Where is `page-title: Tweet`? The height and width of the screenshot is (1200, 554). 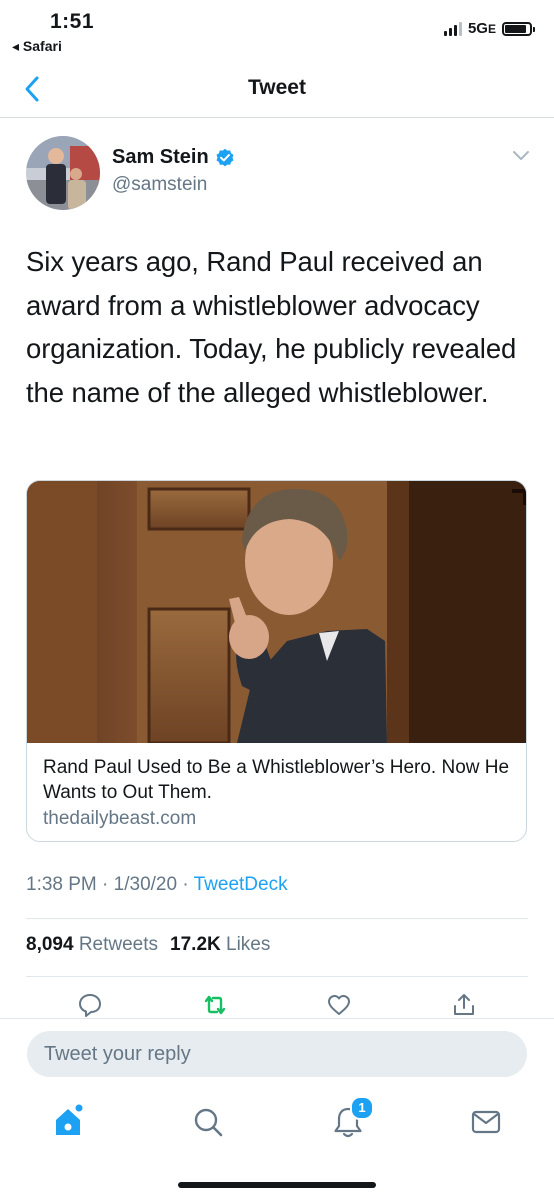
page-title: Tweet is located at coordinates (277, 87).